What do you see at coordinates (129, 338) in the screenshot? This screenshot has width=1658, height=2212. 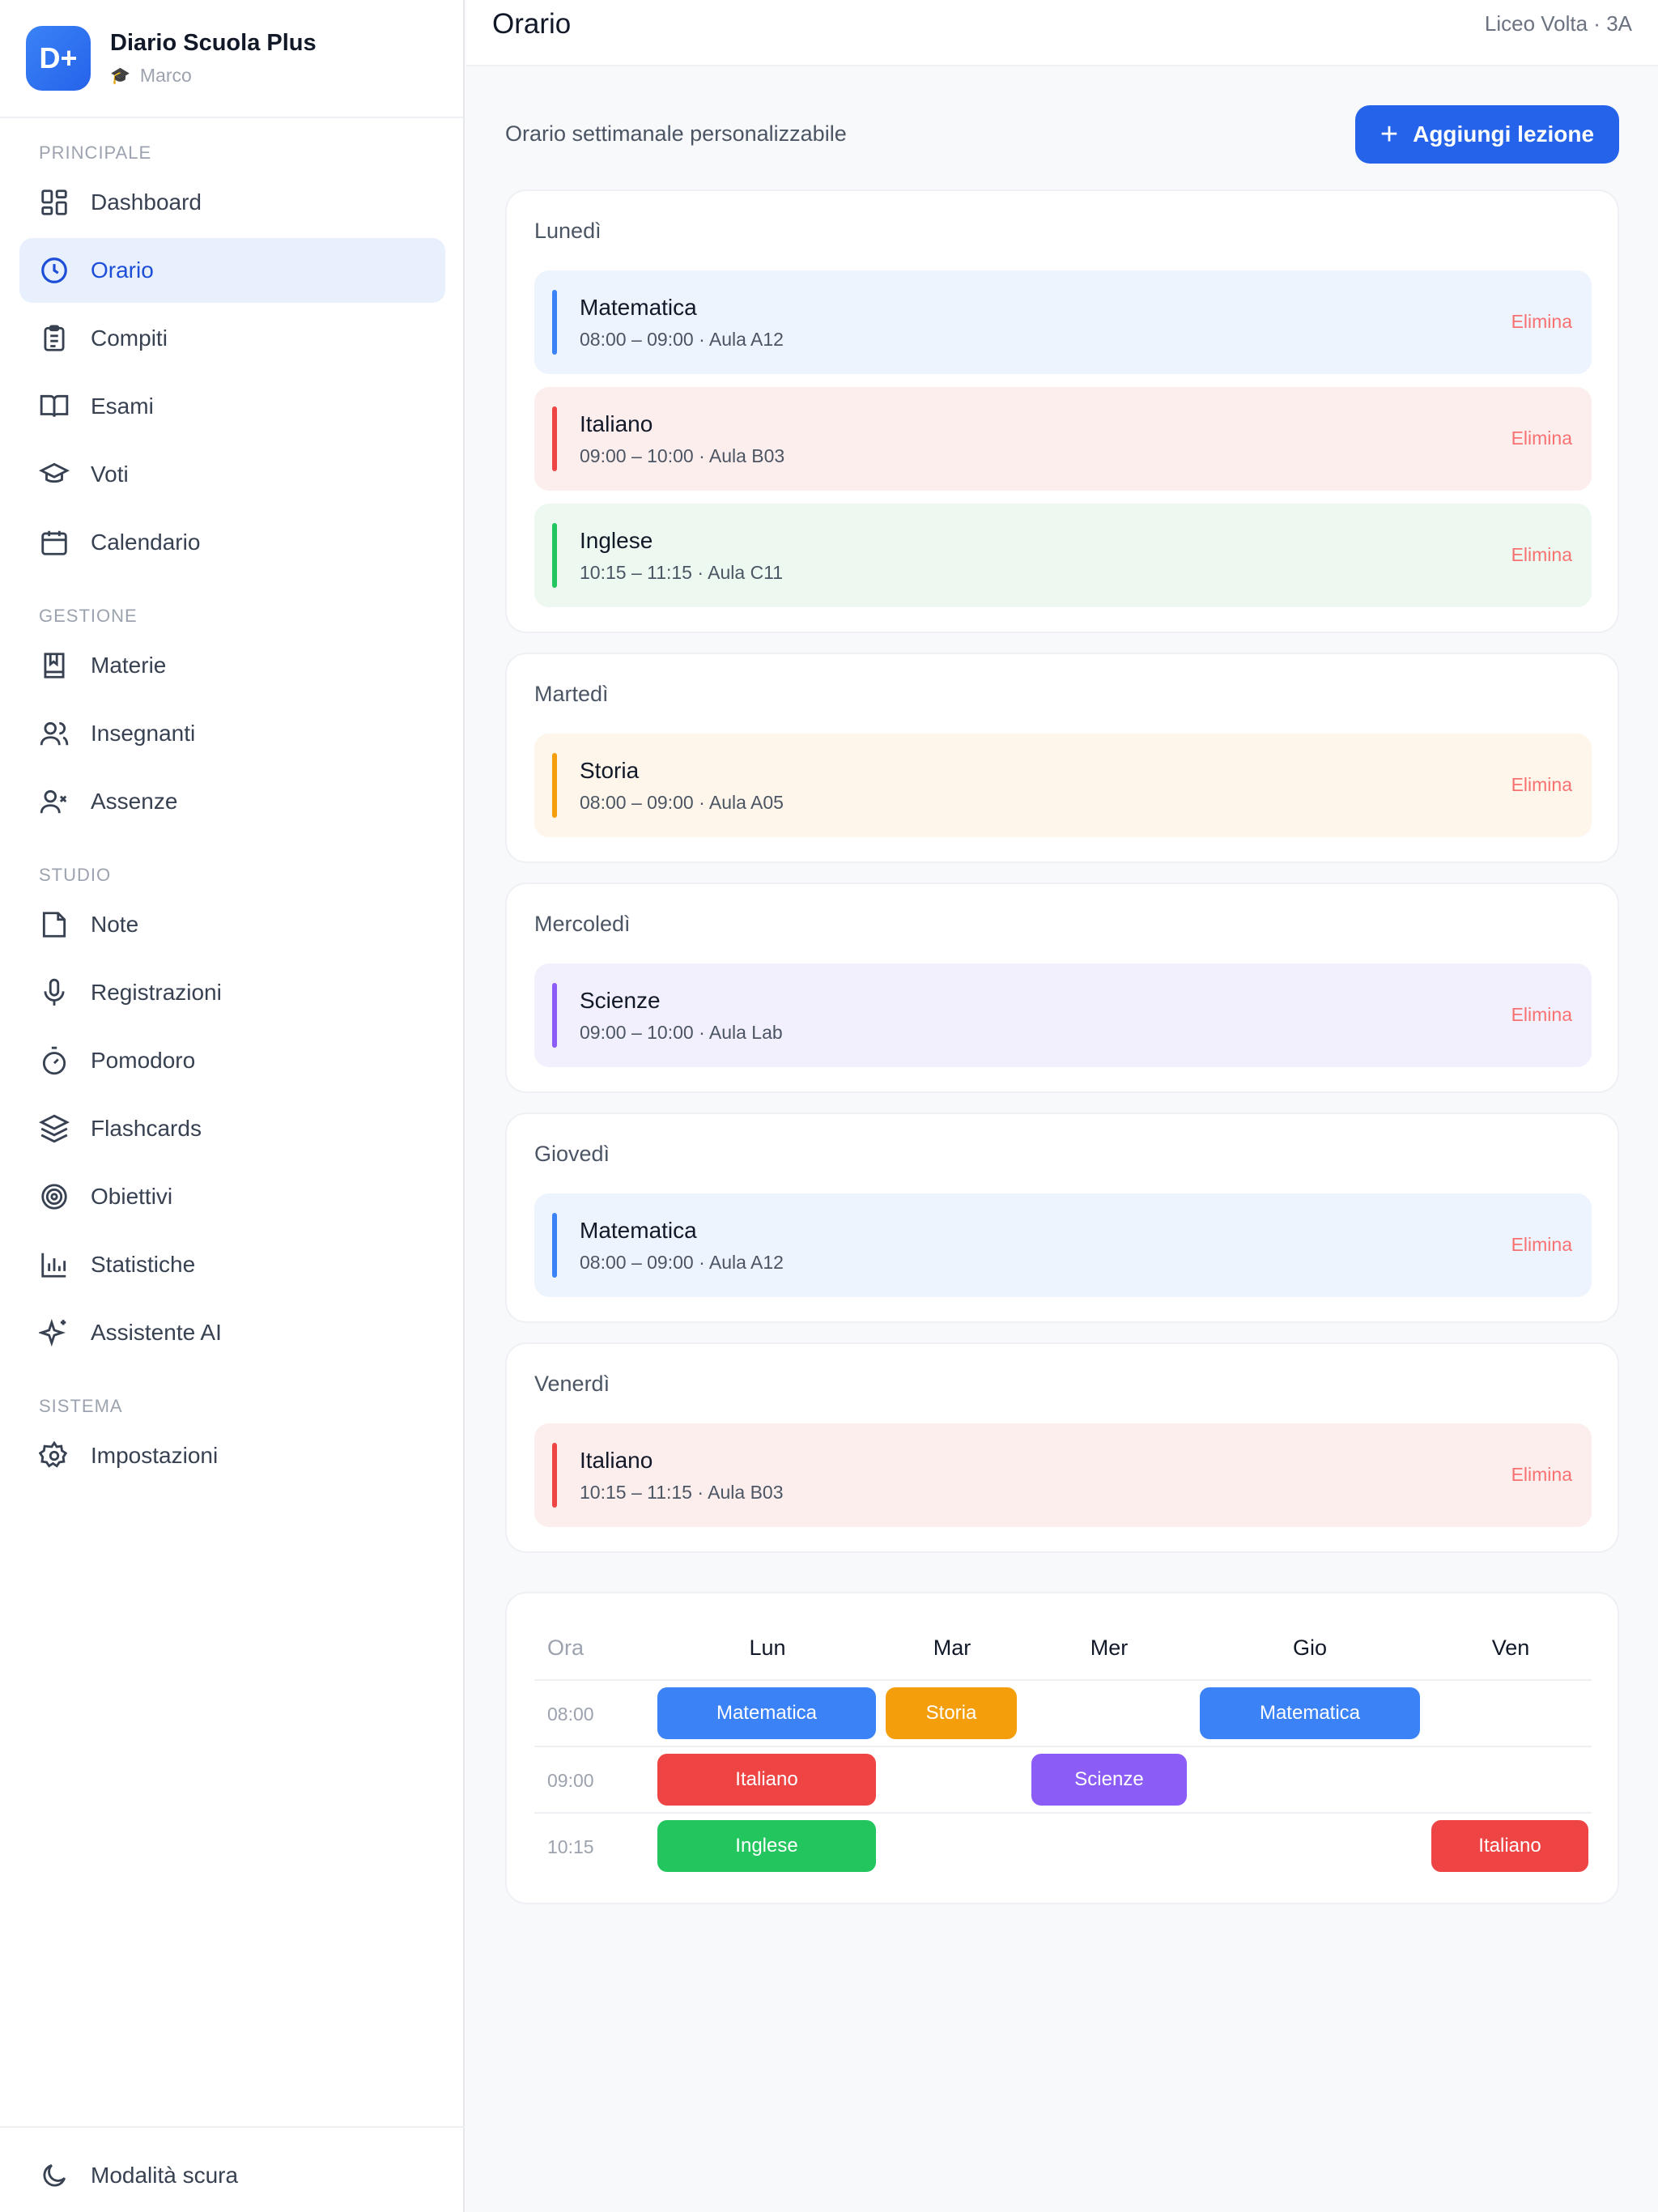 I see `sidebar-item-label: Compiti` at bounding box center [129, 338].